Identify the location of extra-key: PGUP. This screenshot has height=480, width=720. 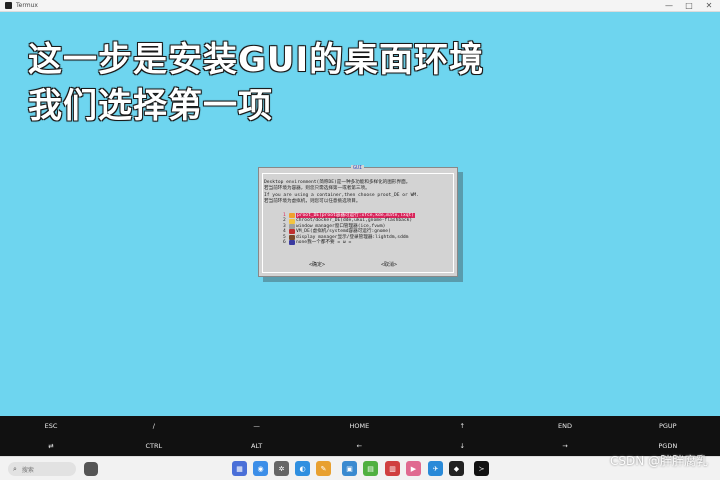
(668, 426).